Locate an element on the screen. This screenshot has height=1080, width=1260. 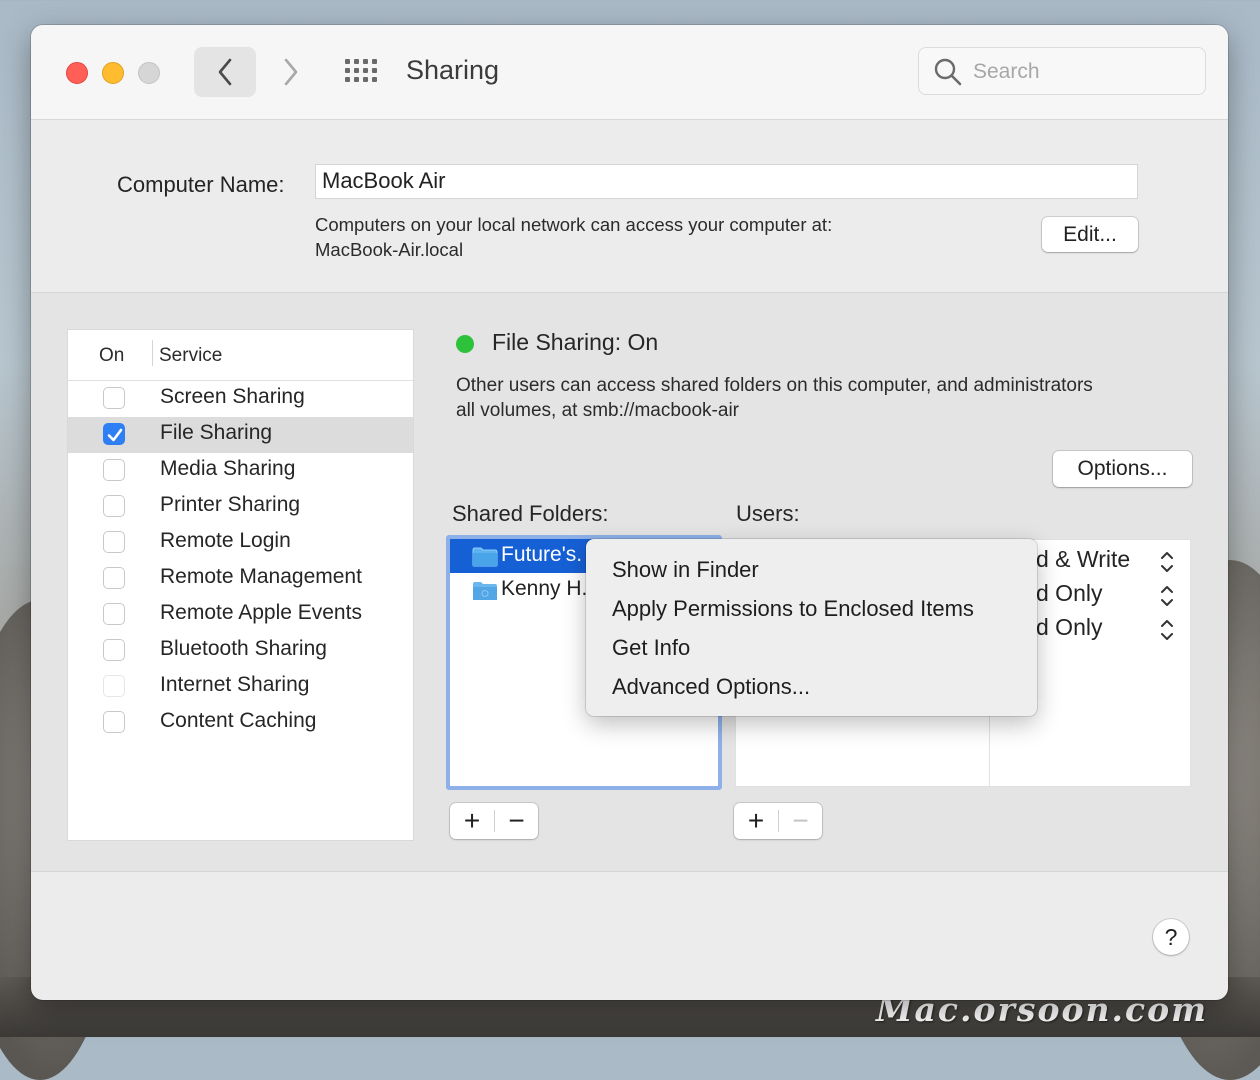
service-label: Content Caching is located at coordinates (238, 720).